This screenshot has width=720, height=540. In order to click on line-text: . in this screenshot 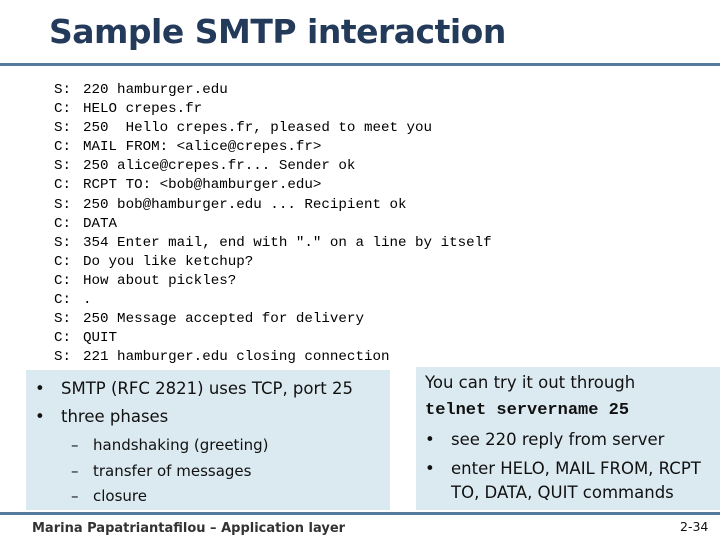, I will do `click(87, 300)`.